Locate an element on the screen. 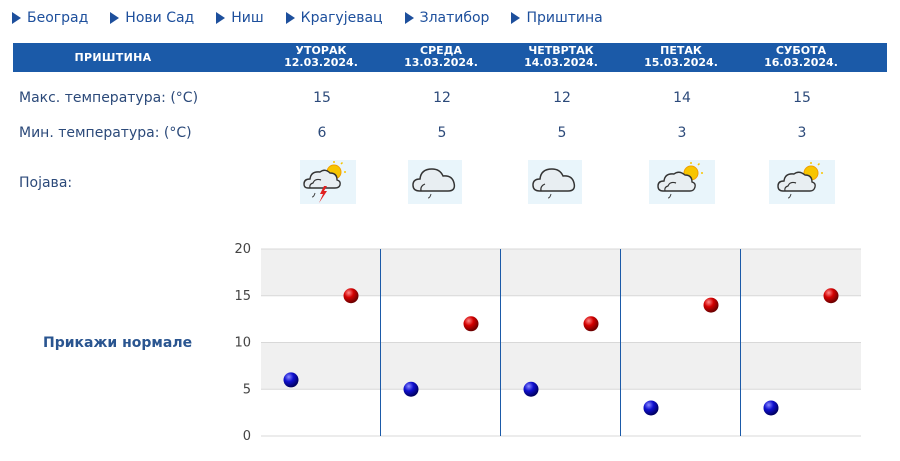  y-tick-label: 10 is located at coordinates (242, 343).